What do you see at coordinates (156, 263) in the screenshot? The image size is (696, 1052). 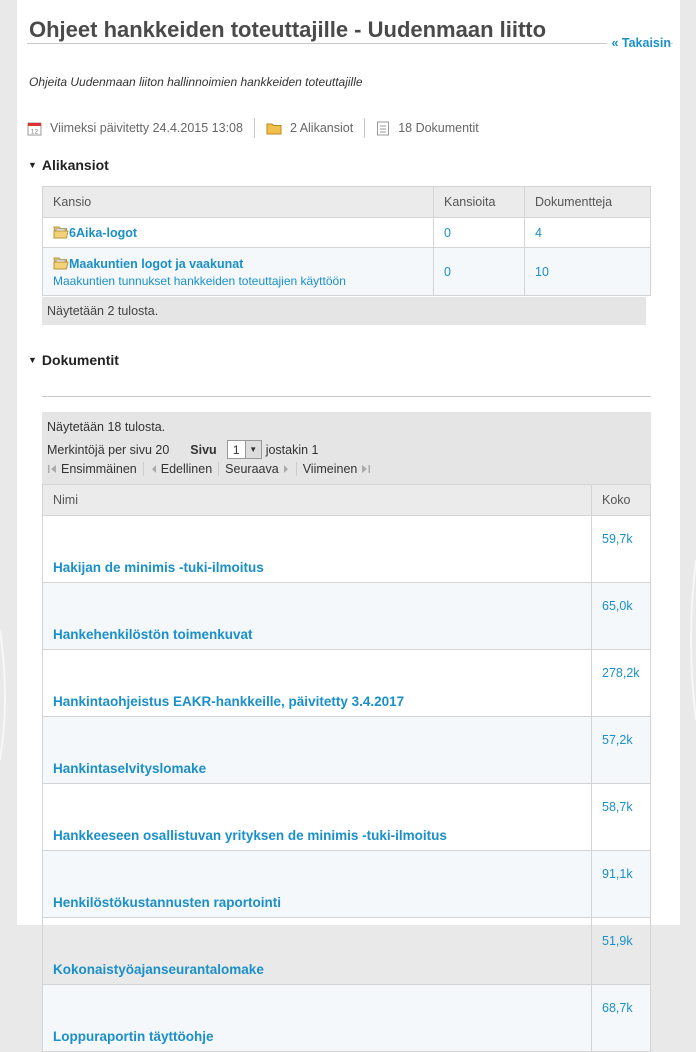 I see `folder-name: Maakuntien logot ja vaakunat` at bounding box center [156, 263].